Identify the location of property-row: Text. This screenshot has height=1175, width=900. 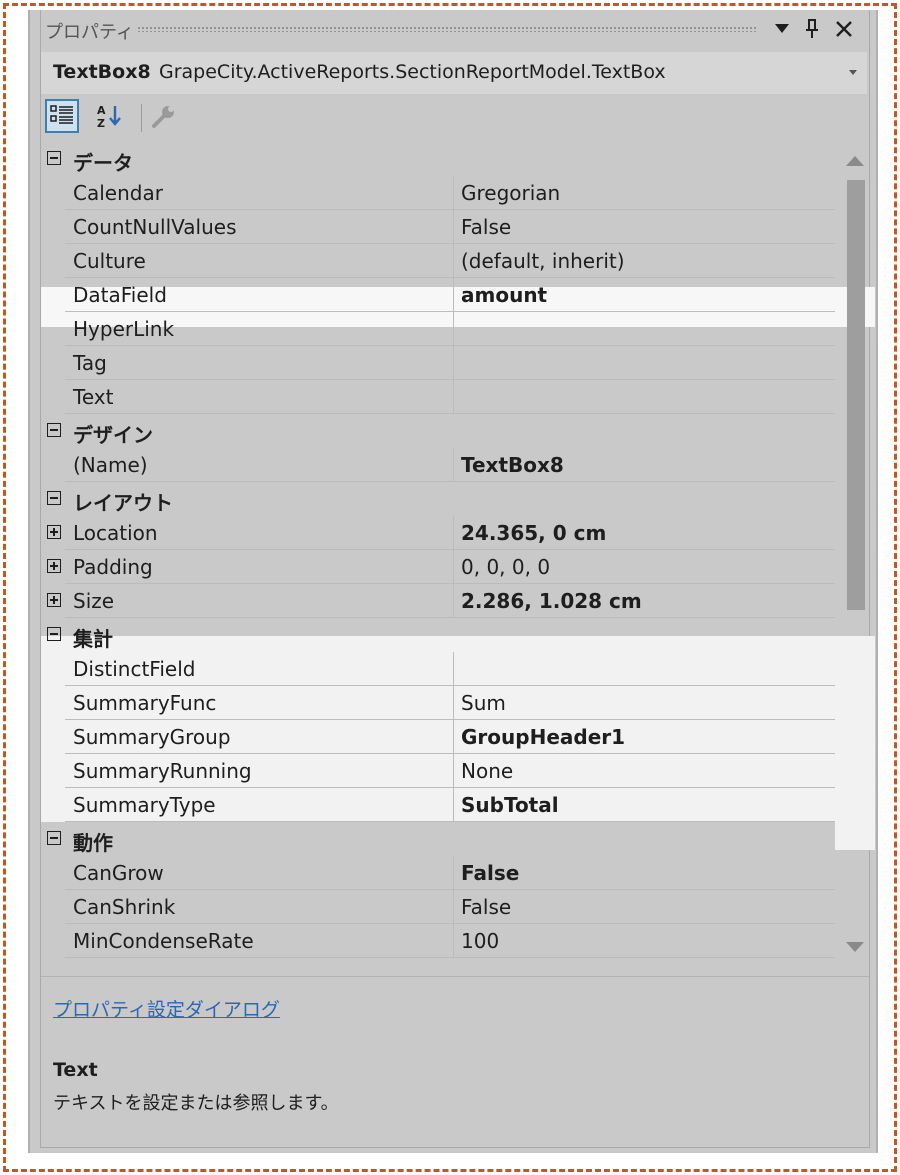
(438, 397).